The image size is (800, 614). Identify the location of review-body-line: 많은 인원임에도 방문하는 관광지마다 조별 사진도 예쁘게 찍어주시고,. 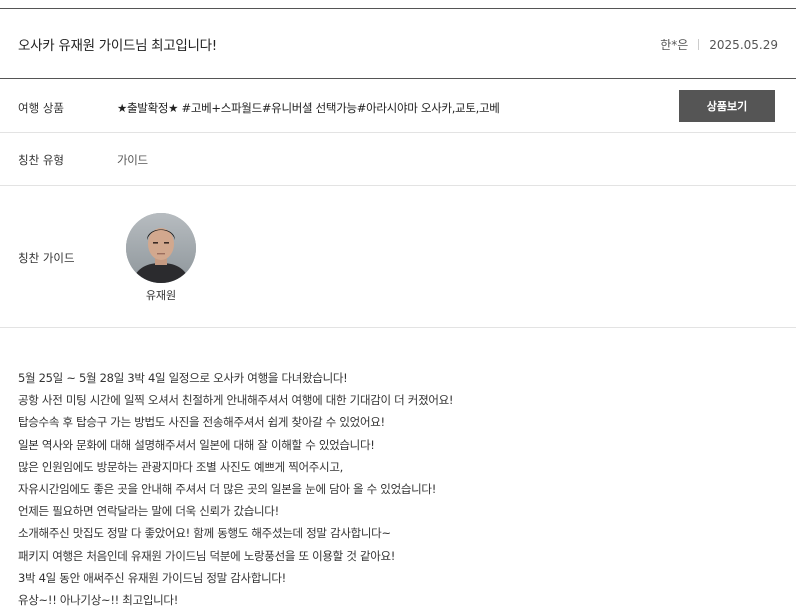
(180, 466).